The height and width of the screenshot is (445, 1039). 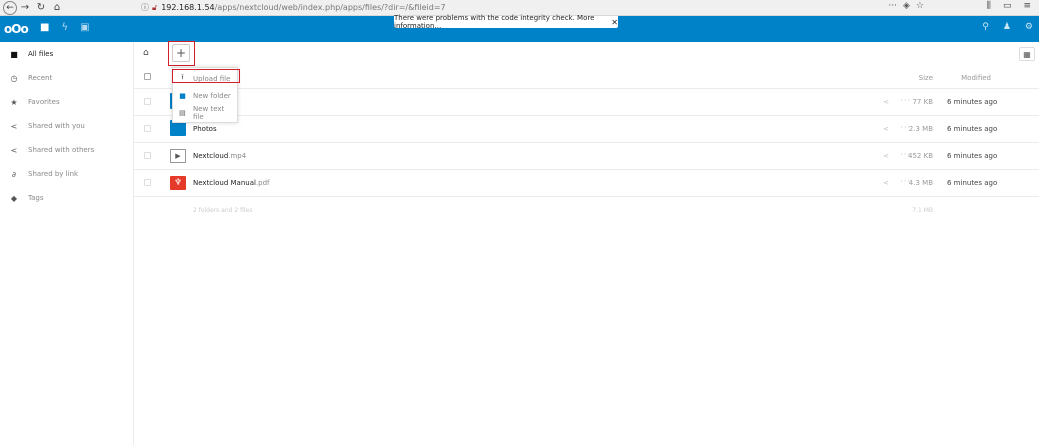 I want to click on sidebar-item-label: Shared with you, so click(x=56, y=126).